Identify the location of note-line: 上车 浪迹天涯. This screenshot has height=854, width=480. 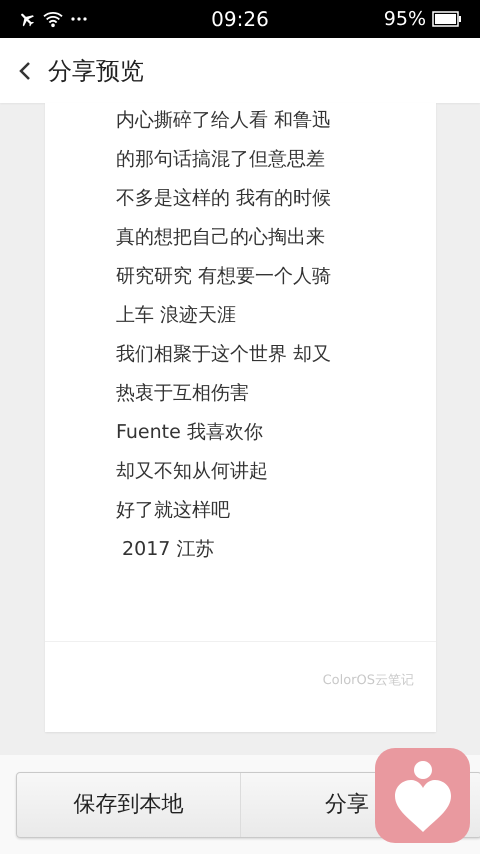
(177, 315).